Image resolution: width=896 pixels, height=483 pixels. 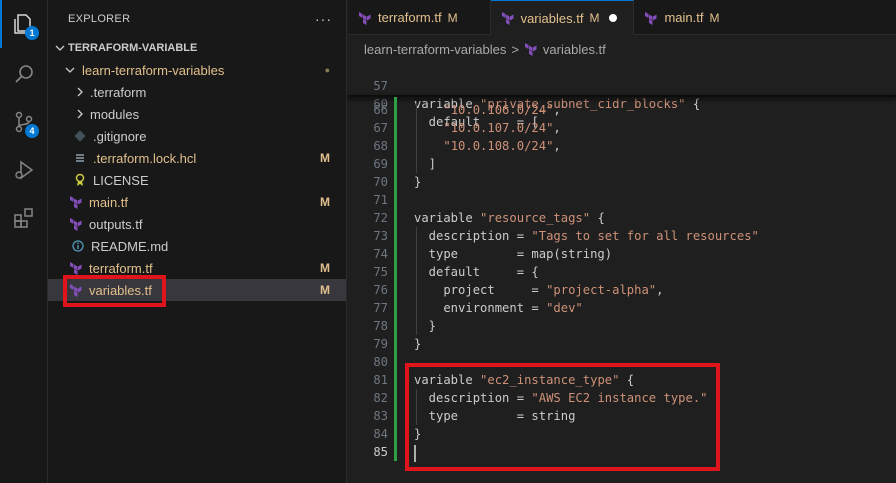 I want to click on activity-bar: 1 4, so click(x=24, y=241).